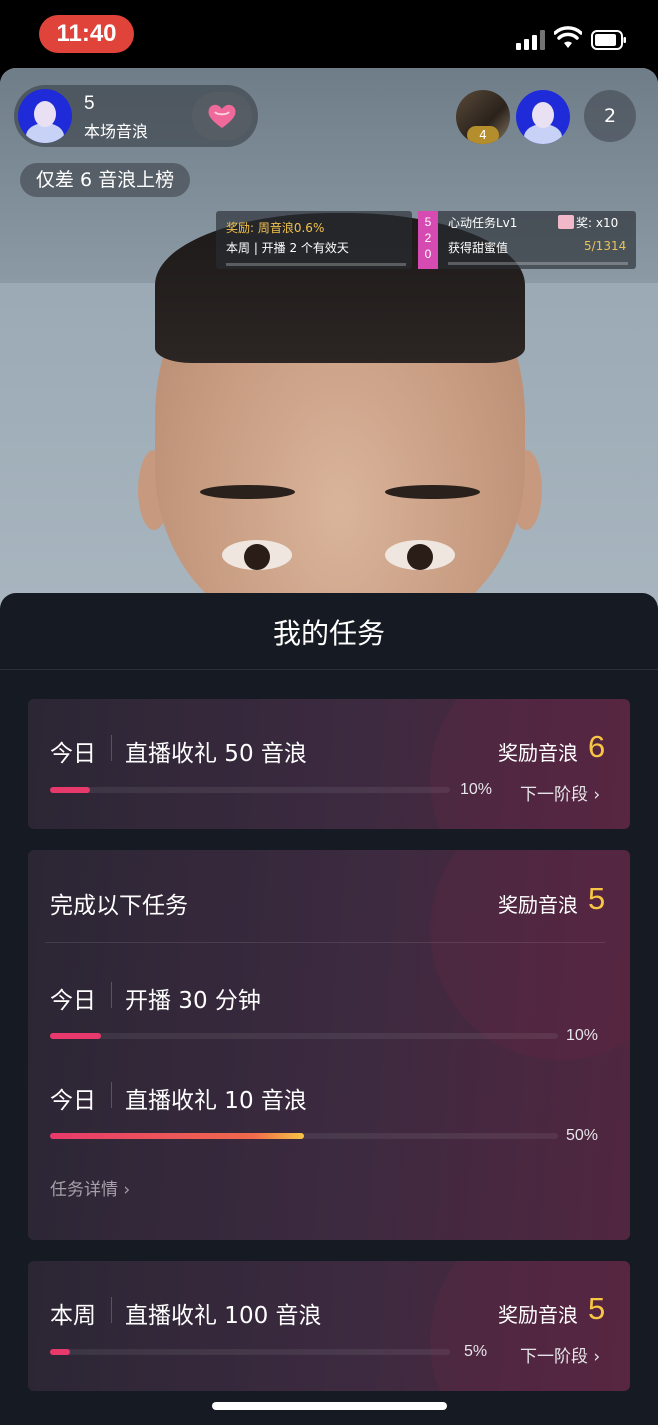 The height and width of the screenshot is (1425, 658). Describe the element at coordinates (73, 1316) in the screenshot. I see `task-period: 本周` at that location.